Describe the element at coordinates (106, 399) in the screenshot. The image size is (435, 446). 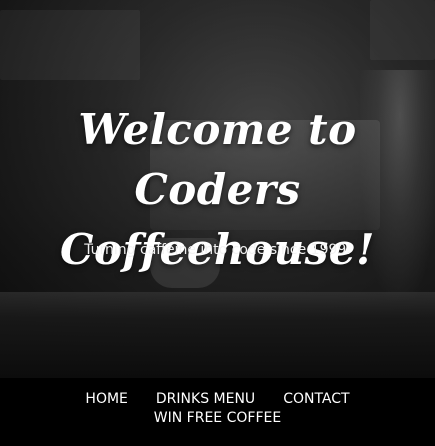
I see `nav-item-home: HOME` at that location.